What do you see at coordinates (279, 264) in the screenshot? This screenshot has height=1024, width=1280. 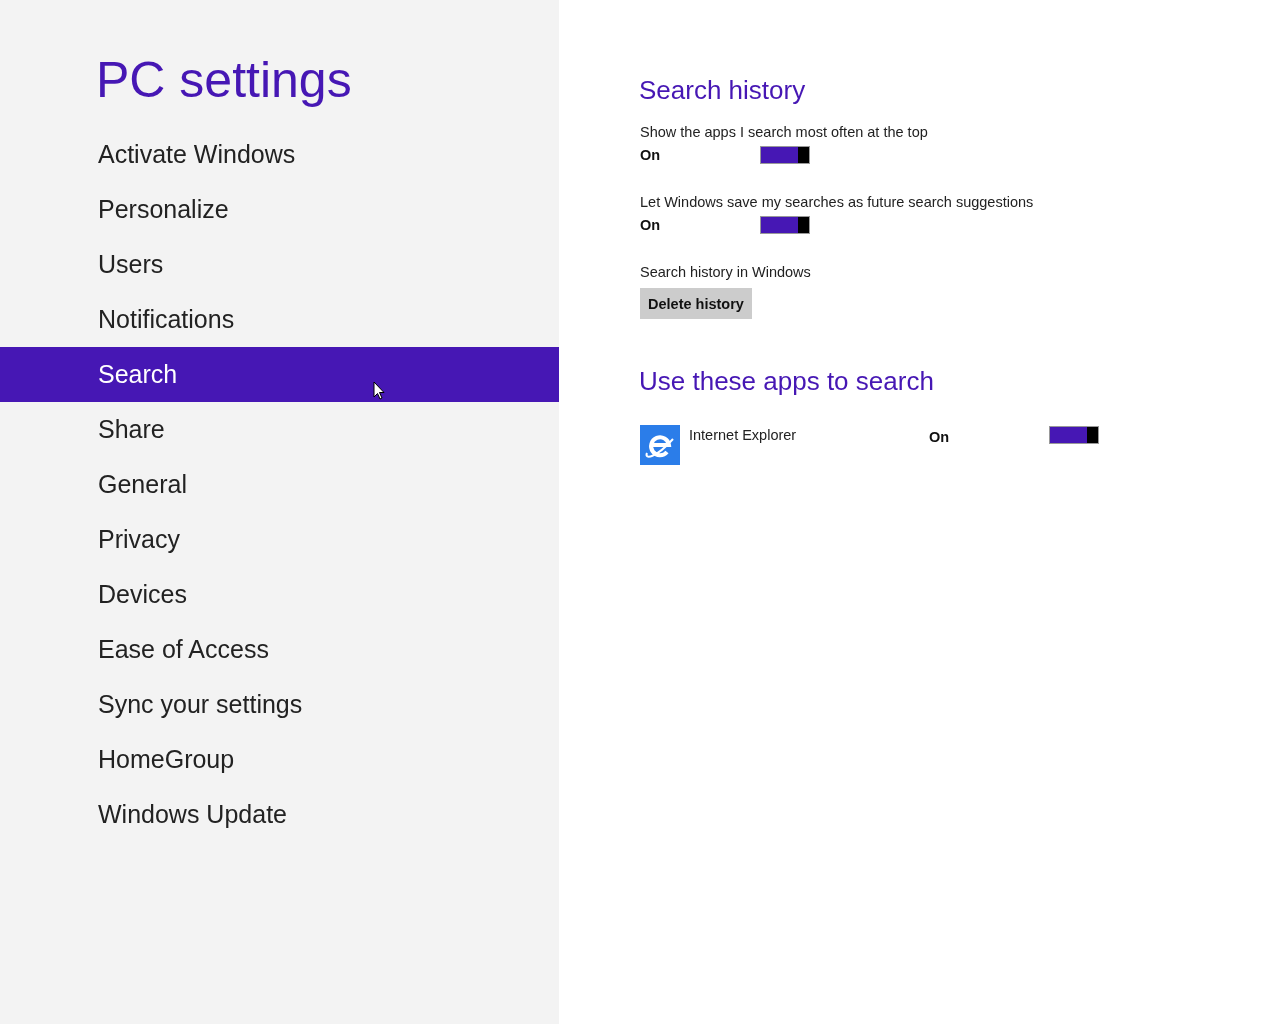 I see `sidebar-item: Users` at bounding box center [279, 264].